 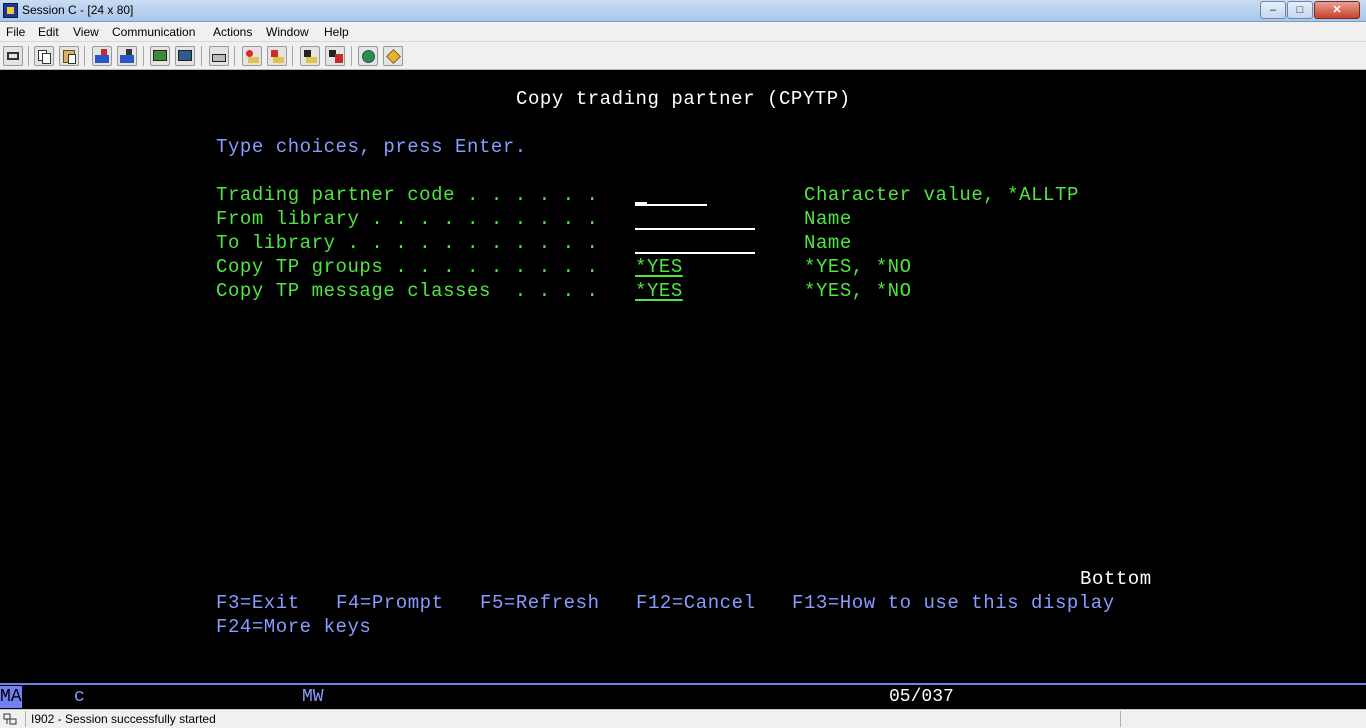 What do you see at coordinates (683, 11) in the screenshot?
I see `title-bar: Session C - [24 x 80] – □ ✕` at bounding box center [683, 11].